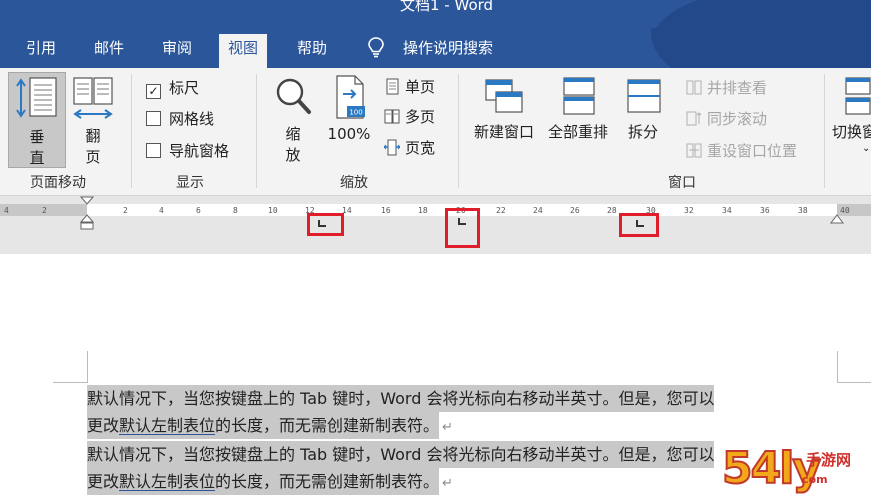 Image resolution: width=871 pixels, height=500 pixels. What do you see at coordinates (293, 122) in the screenshot?
I see `zoom-button: 缩 放` at bounding box center [293, 122].